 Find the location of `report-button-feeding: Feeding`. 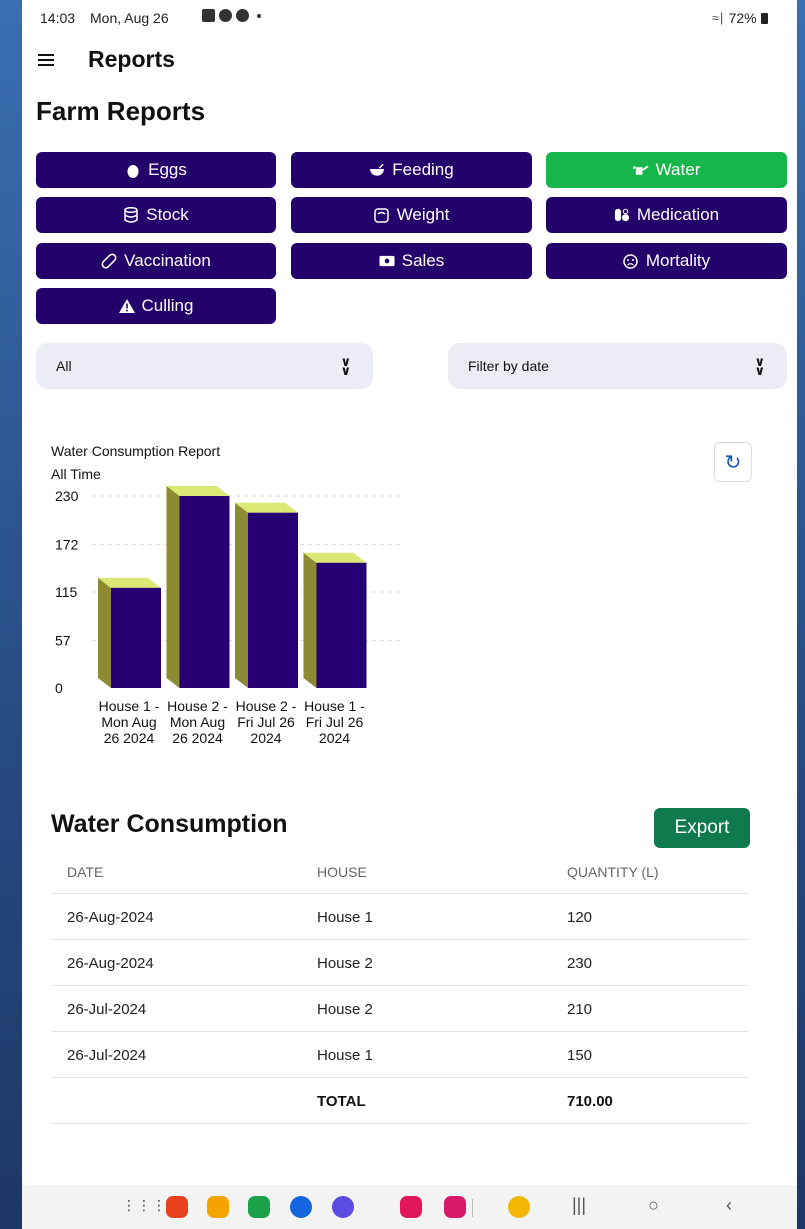

report-button-feeding: Feeding is located at coordinates (411, 170).